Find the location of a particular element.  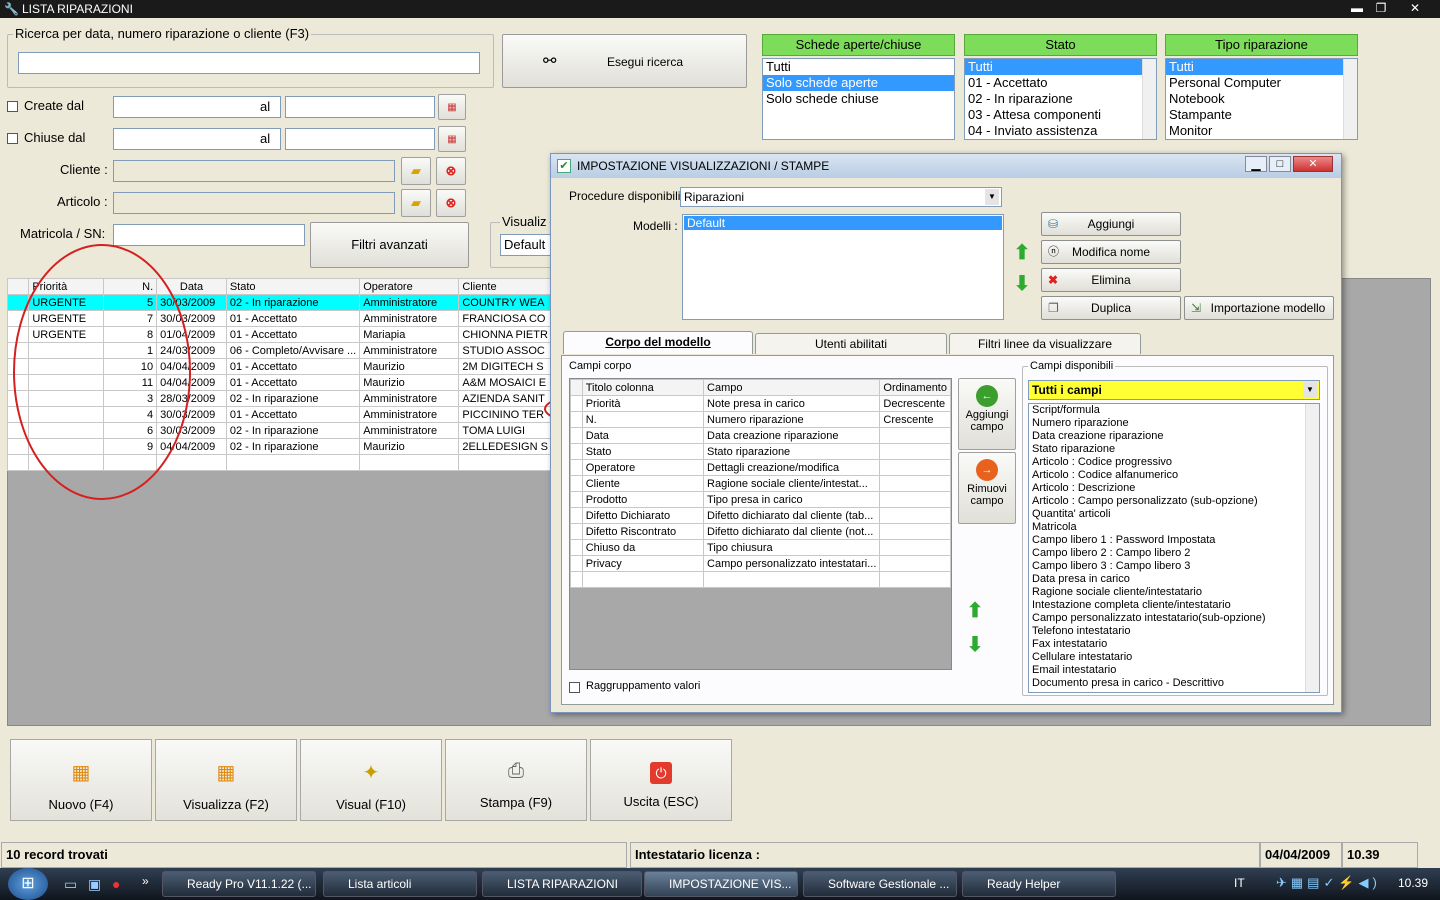

column-header: Priorità is located at coordinates (66, 286).